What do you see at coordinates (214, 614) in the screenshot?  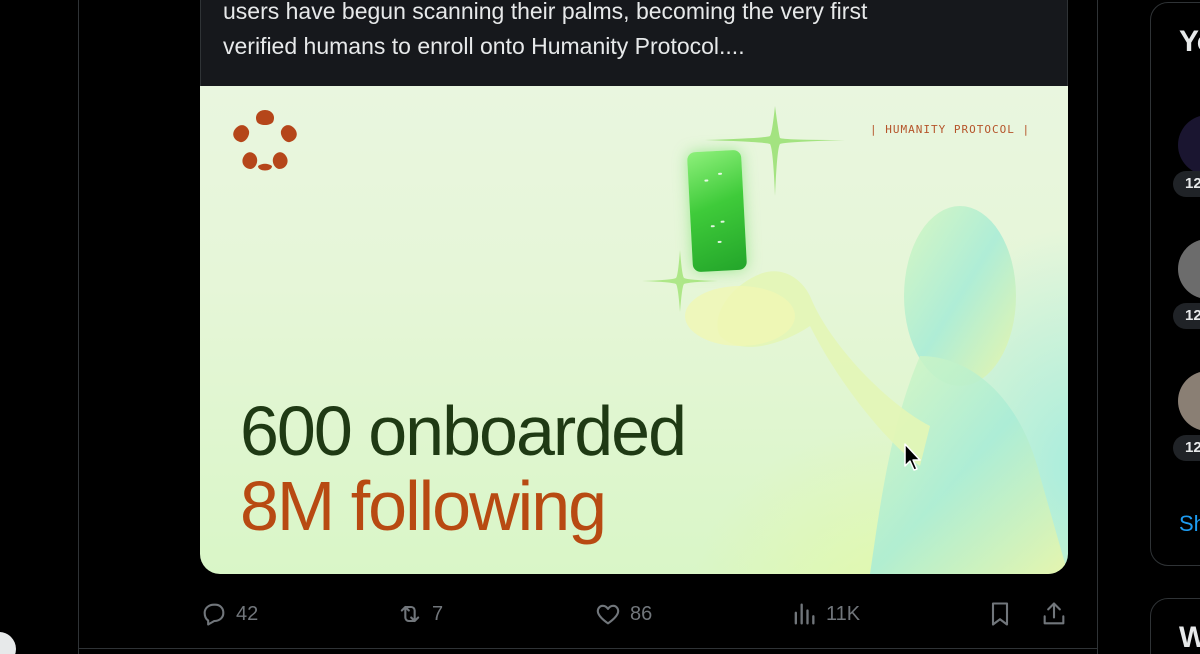 I see `reply-icon` at bounding box center [214, 614].